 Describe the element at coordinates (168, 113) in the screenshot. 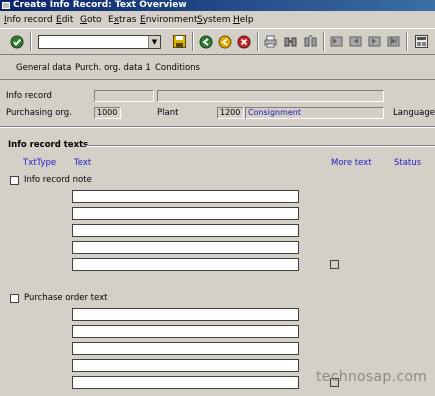

I see `plant-label: Plant` at that location.